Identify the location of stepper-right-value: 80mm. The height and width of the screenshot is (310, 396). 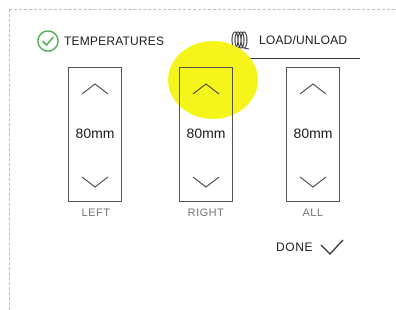
(206, 133).